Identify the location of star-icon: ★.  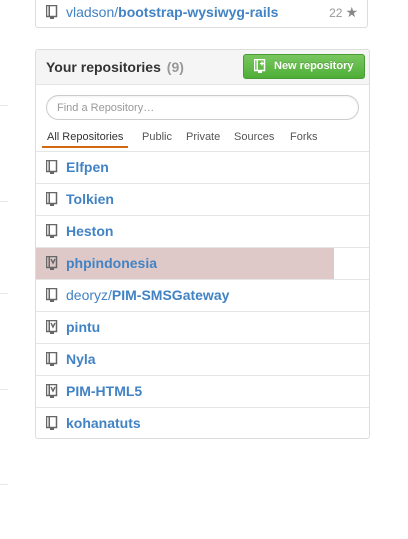
(351, 12).